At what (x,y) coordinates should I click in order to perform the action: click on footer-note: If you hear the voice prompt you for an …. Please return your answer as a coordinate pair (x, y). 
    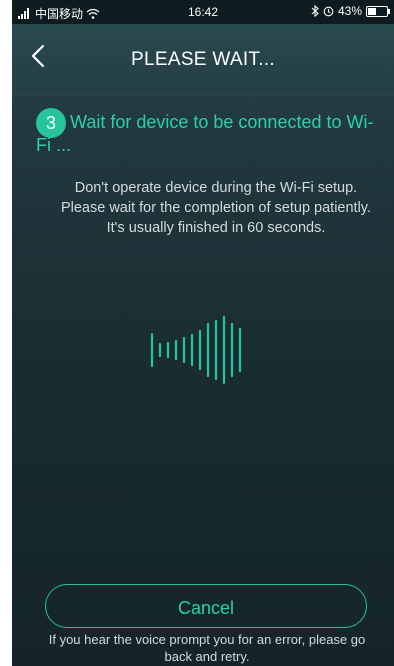
    Looking at the image, I should click on (207, 648).